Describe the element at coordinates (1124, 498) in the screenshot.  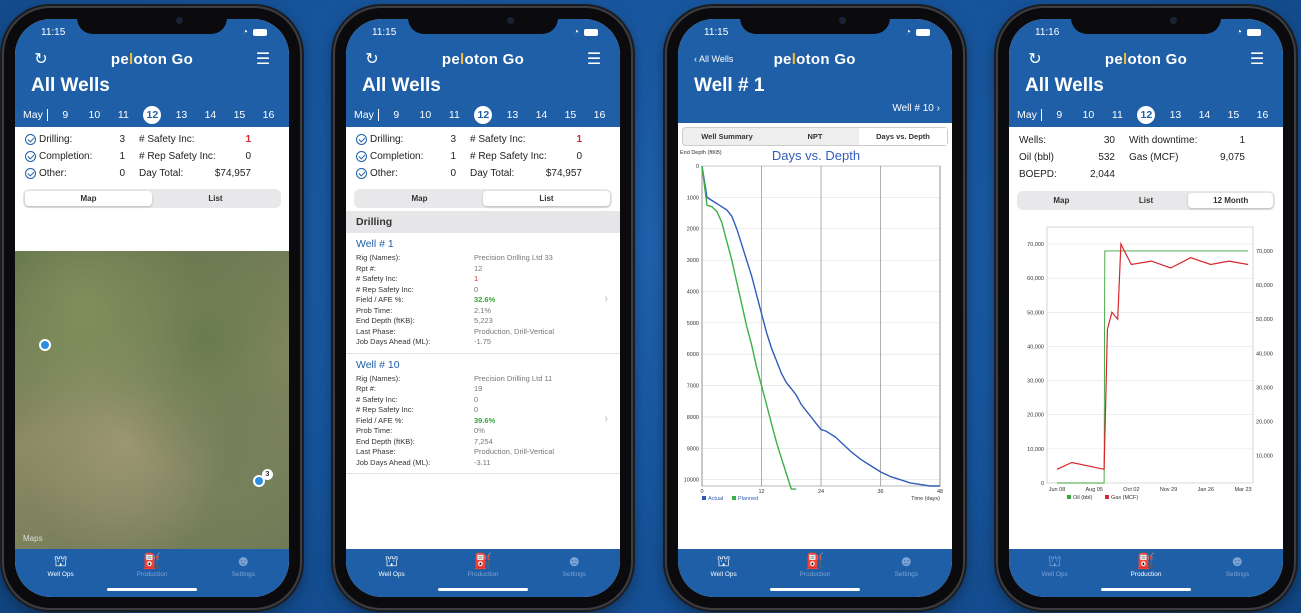
I see `legend-label: Gas (MCF)` at that location.